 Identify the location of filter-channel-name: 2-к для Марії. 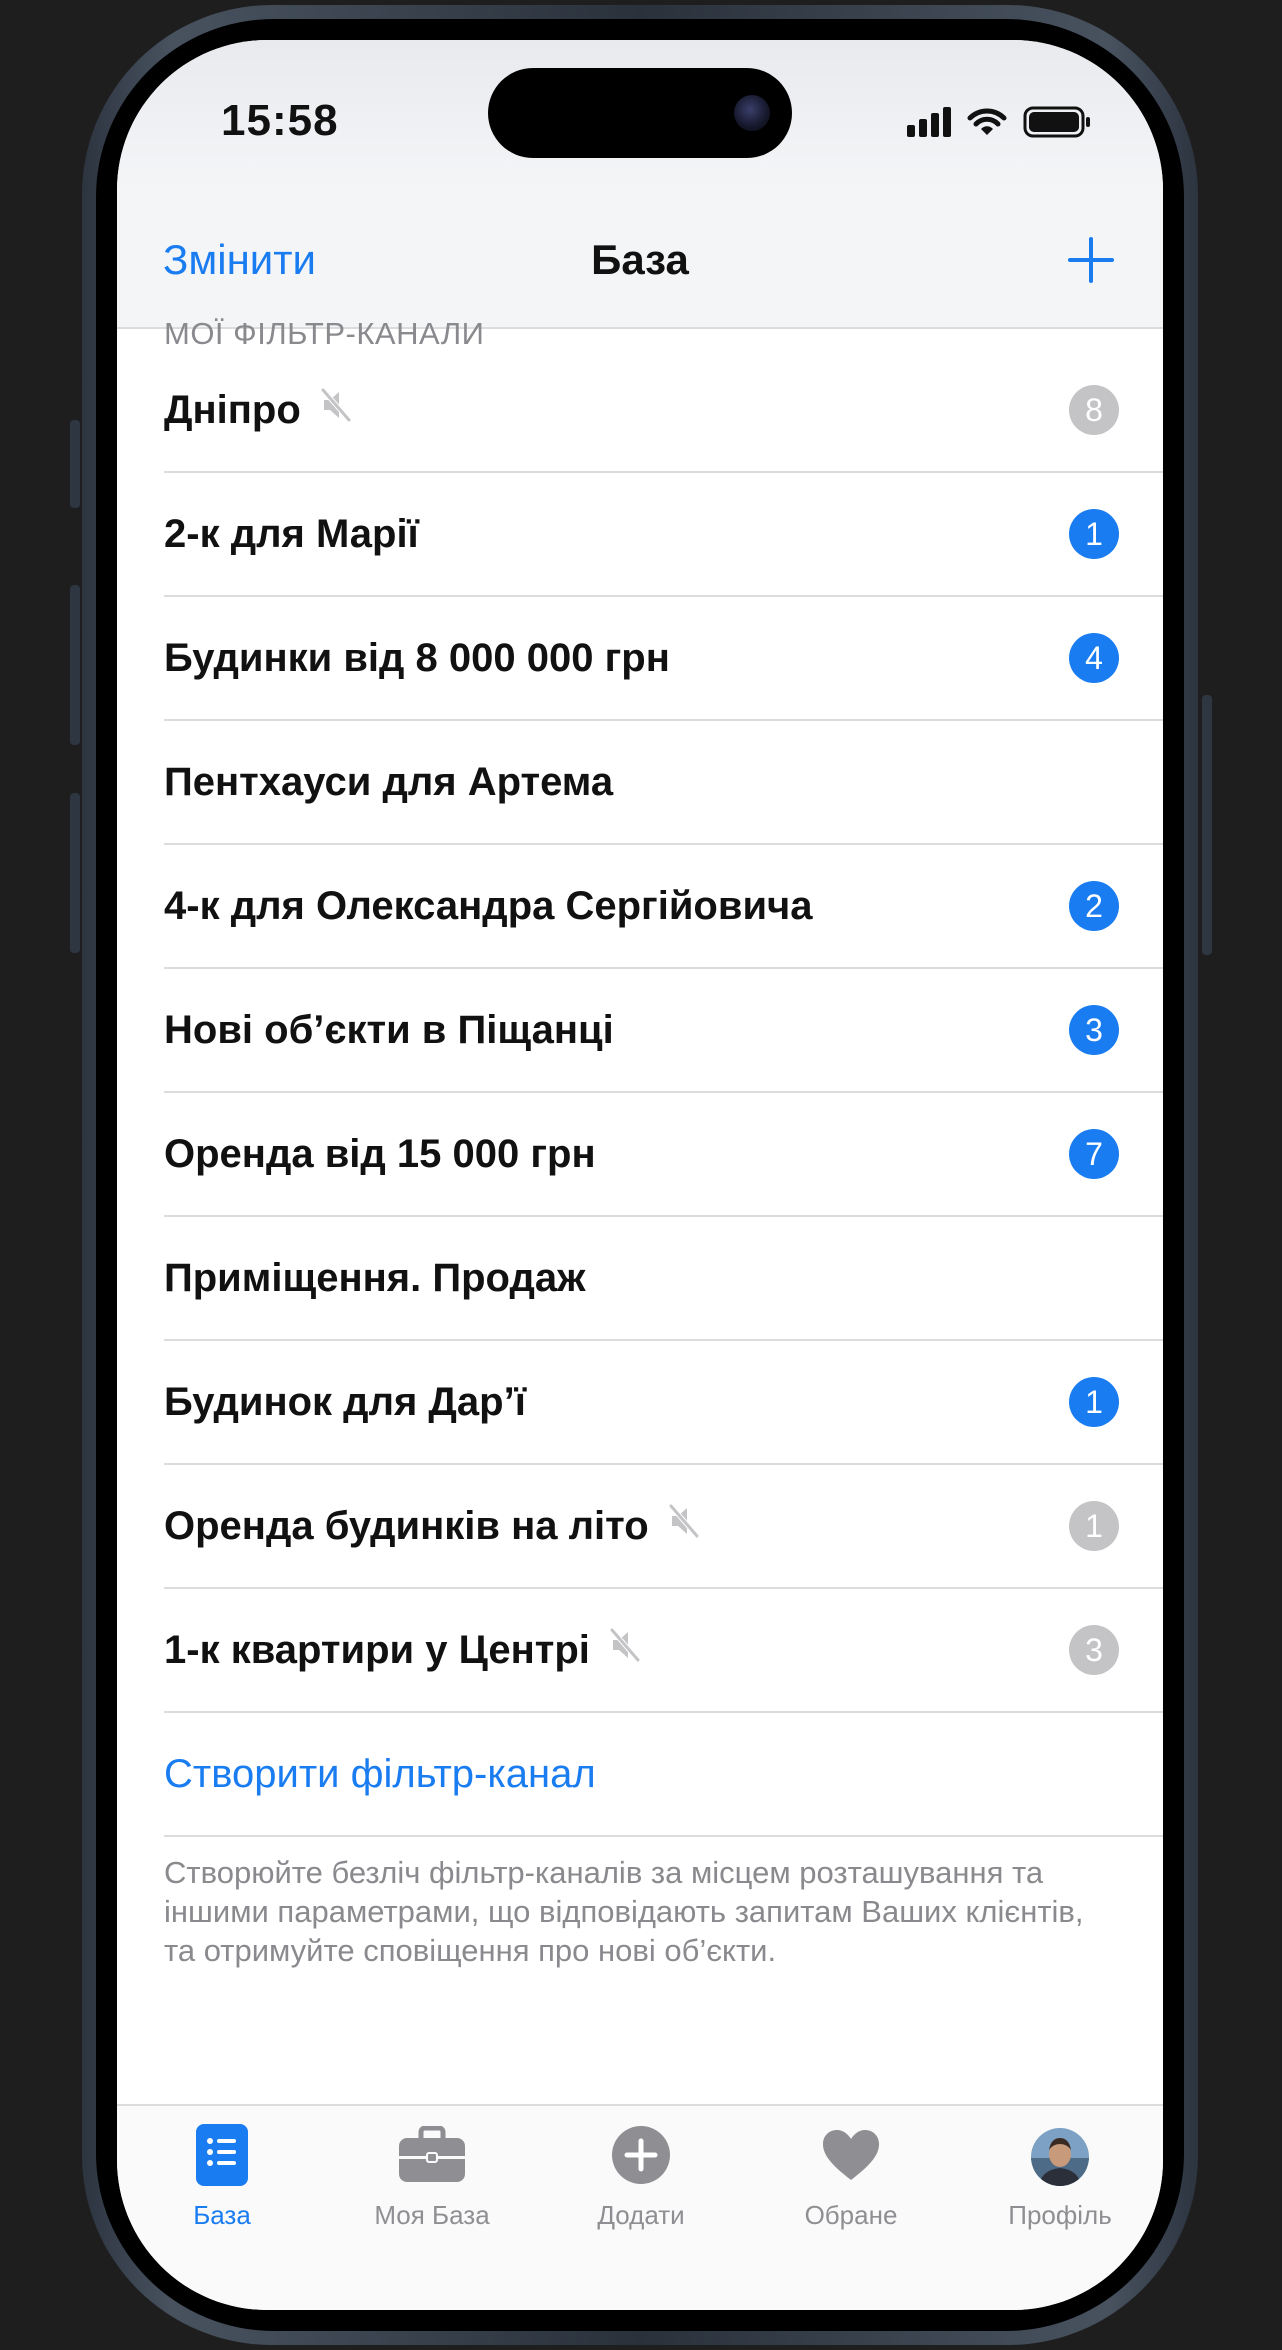
(291, 534).